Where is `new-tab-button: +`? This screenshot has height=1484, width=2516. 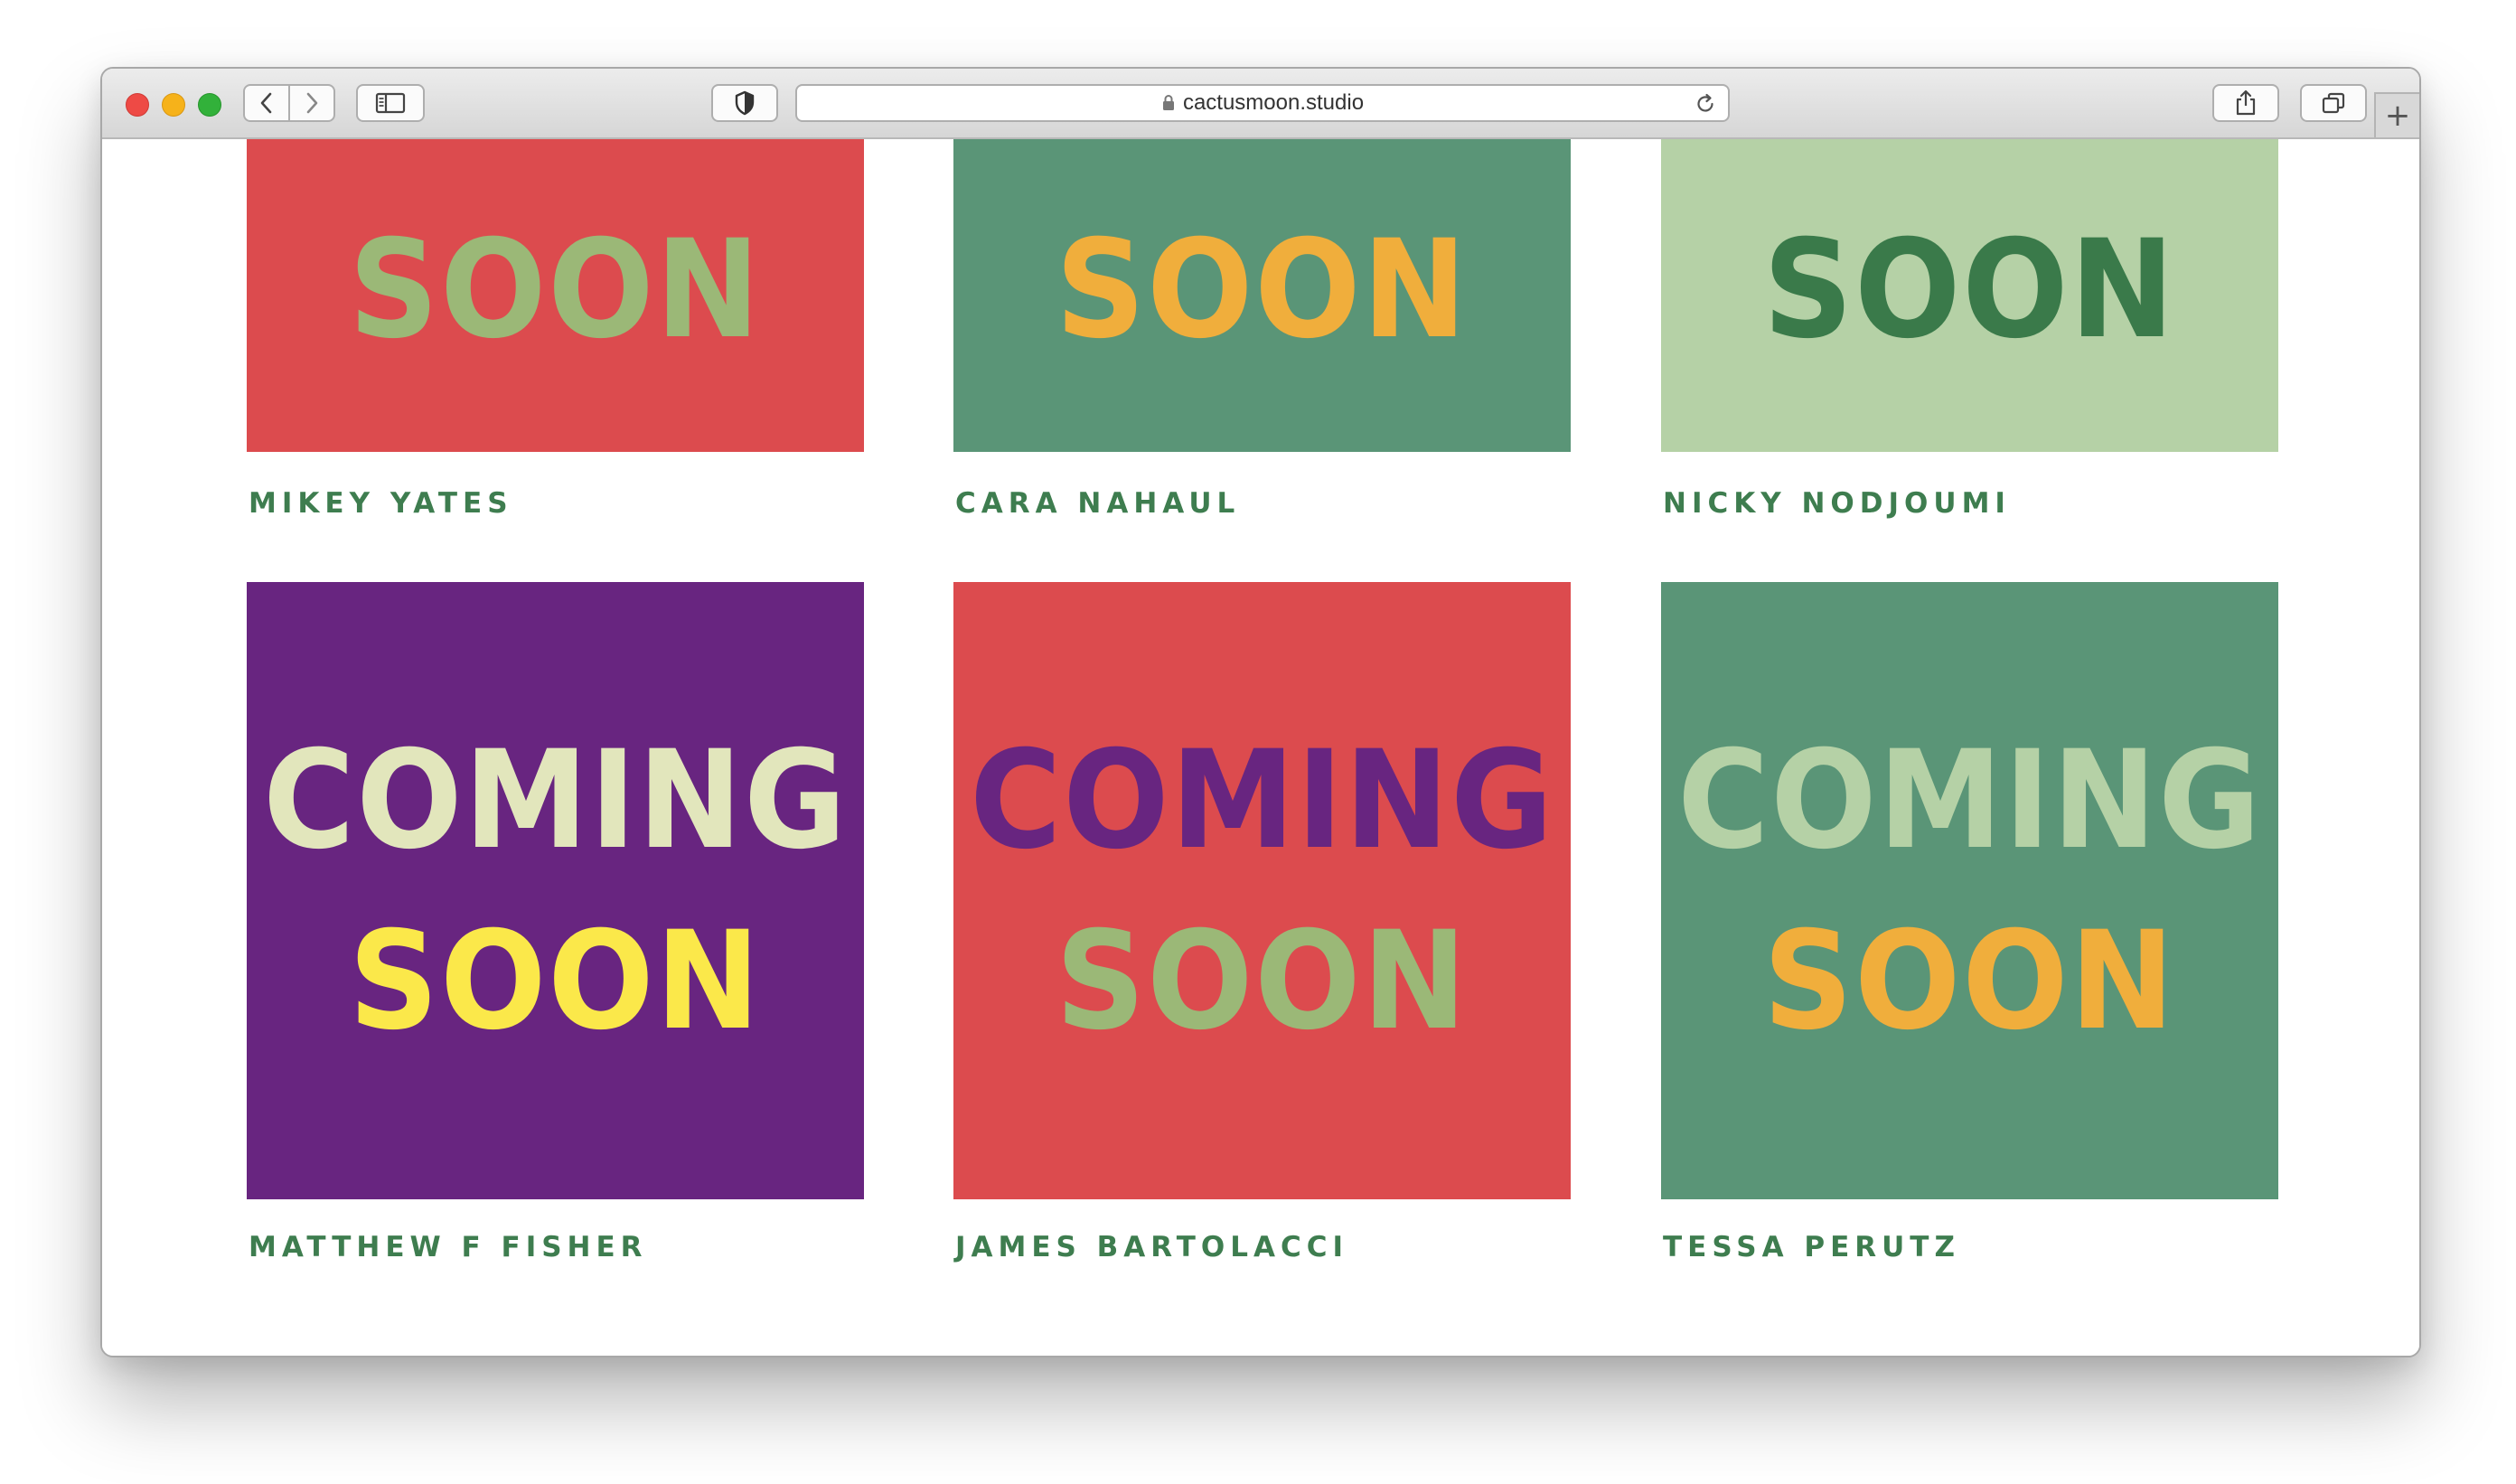
new-tab-button: + is located at coordinates (2396, 114).